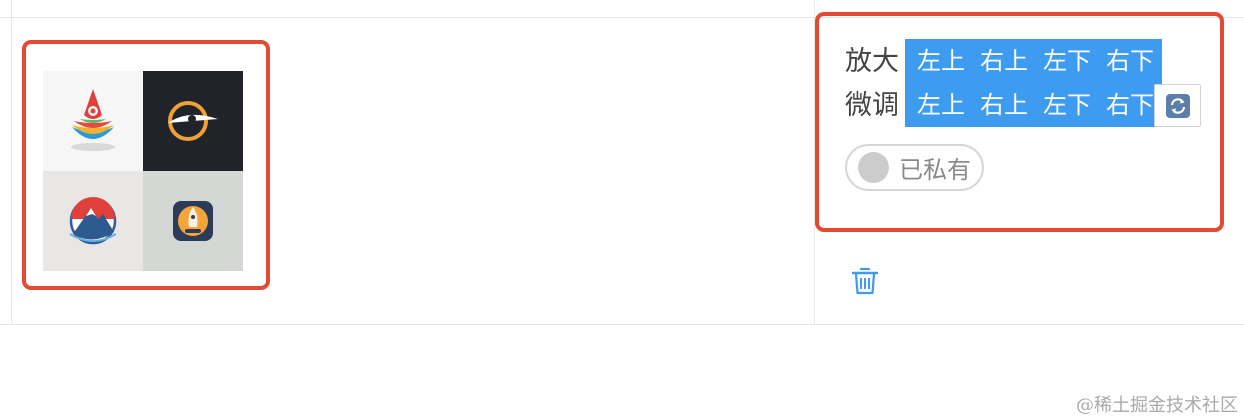 This screenshot has width=1244, height=420. I want to click on refresh-icon, so click(1177, 105).